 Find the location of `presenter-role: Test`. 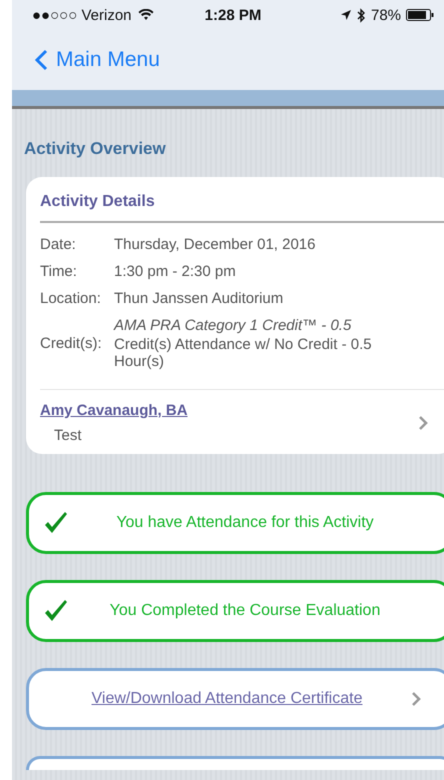

presenter-role: Test is located at coordinates (68, 435).